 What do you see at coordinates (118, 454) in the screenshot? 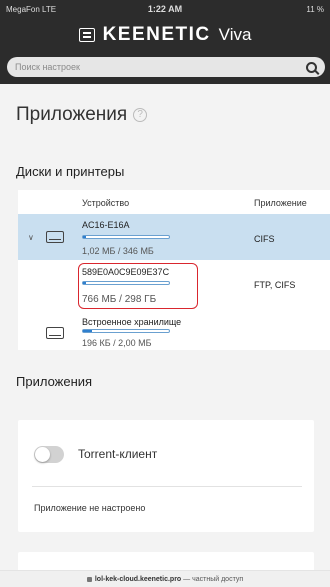
I see `torrent-label: Torrent-клиент` at bounding box center [118, 454].